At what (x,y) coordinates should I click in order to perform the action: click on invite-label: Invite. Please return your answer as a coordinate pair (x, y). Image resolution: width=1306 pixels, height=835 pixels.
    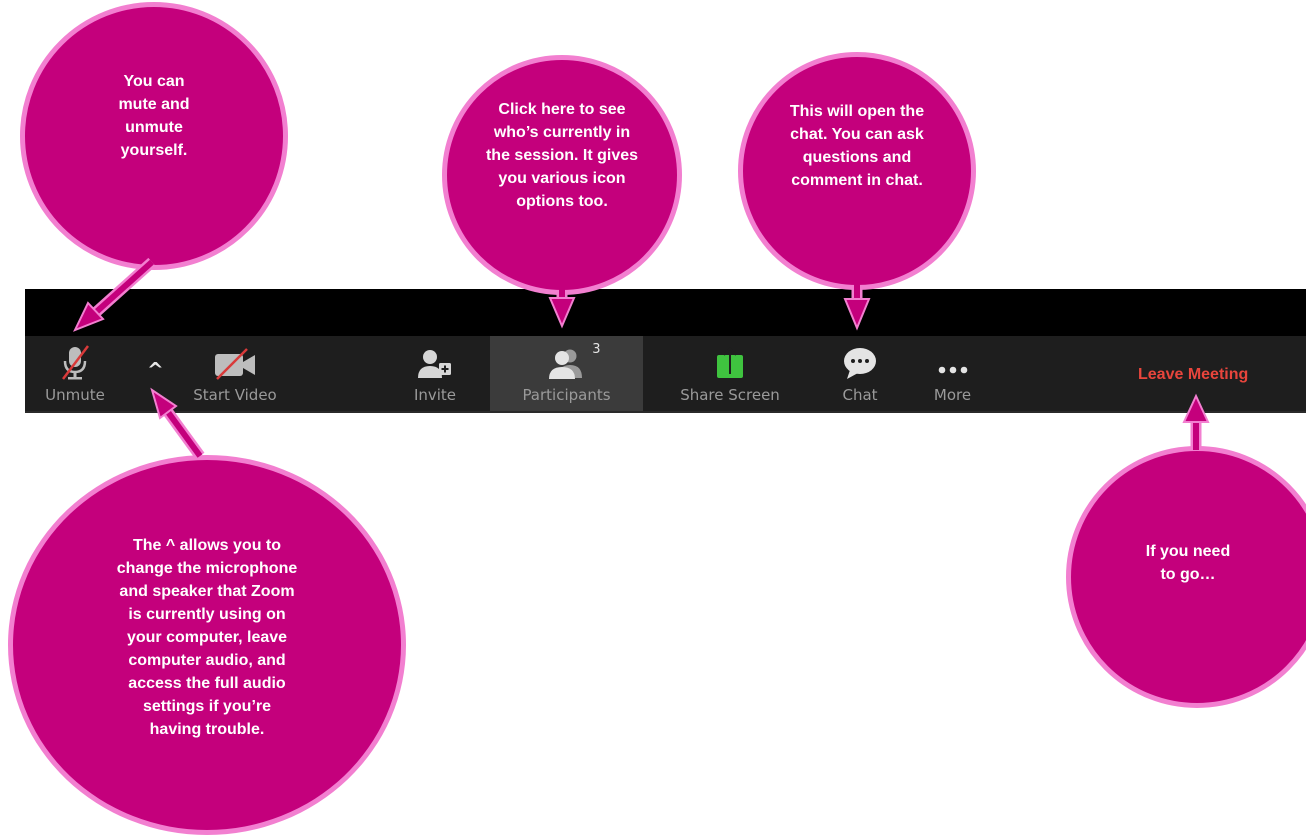
    Looking at the image, I should click on (435, 395).